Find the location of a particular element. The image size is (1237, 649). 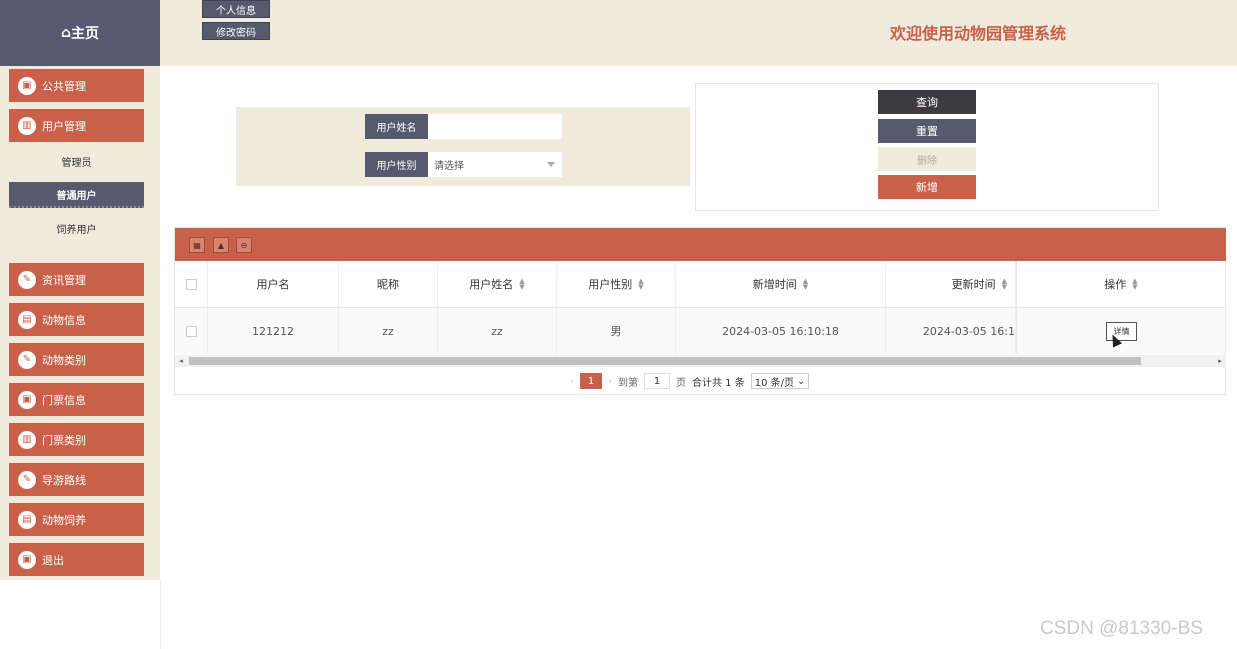

gender-label: 用户性别 is located at coordinates (396, 164).